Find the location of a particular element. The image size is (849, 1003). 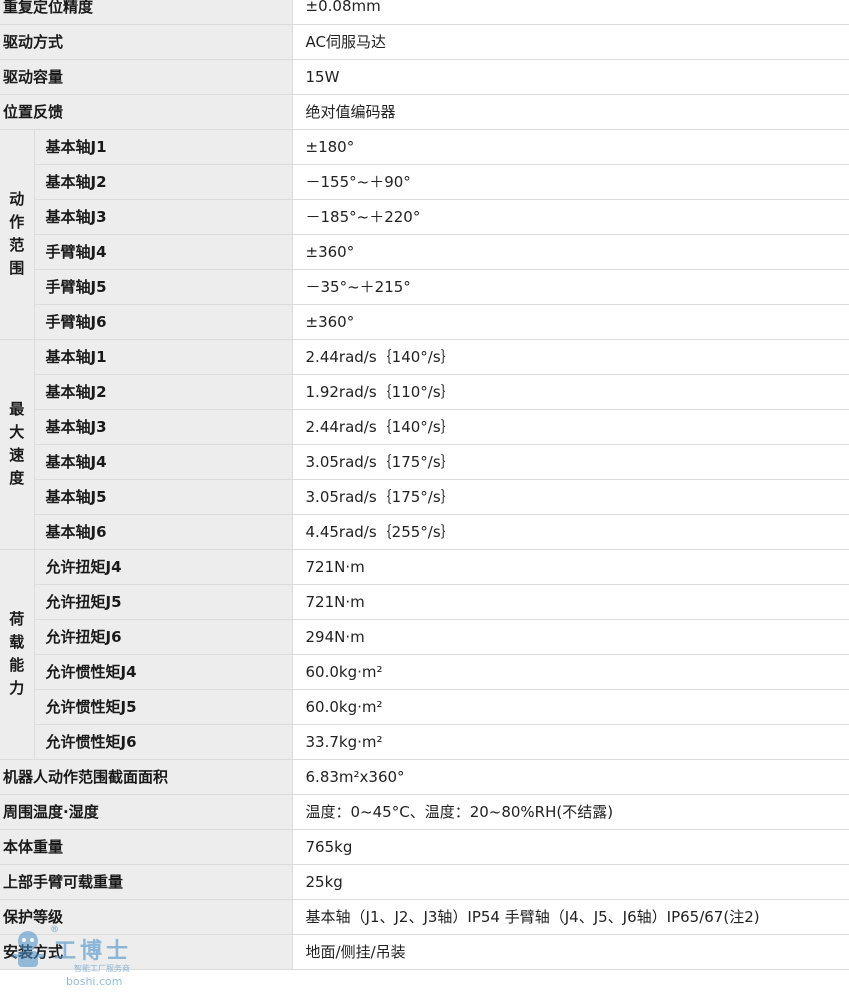

row-label: 允许扭矩J4 is located at coordinates (163, 567).